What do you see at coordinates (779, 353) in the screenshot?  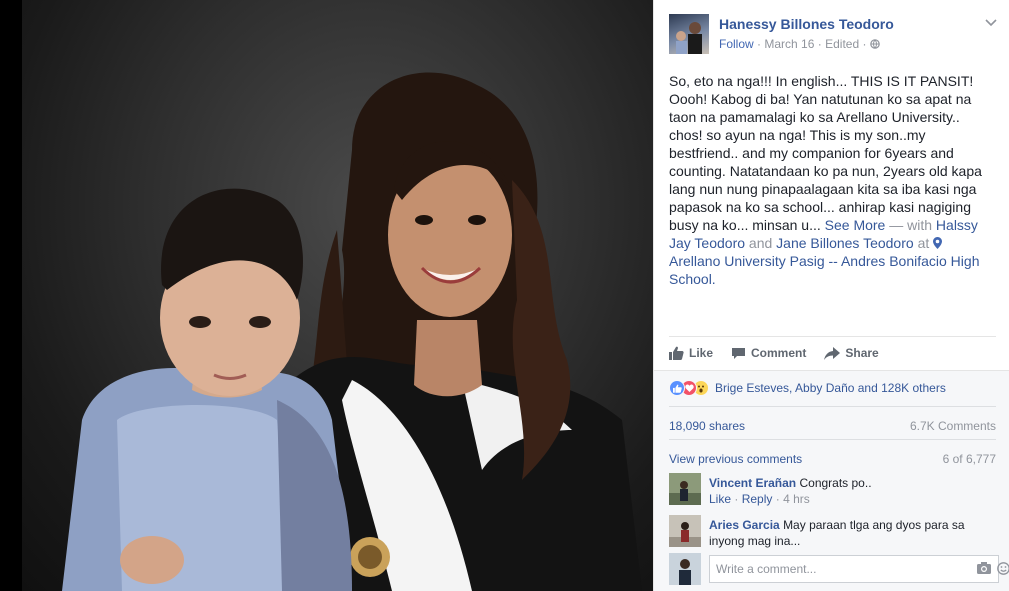 I see `comment-label: Comment` at bounding box center [779, 353].